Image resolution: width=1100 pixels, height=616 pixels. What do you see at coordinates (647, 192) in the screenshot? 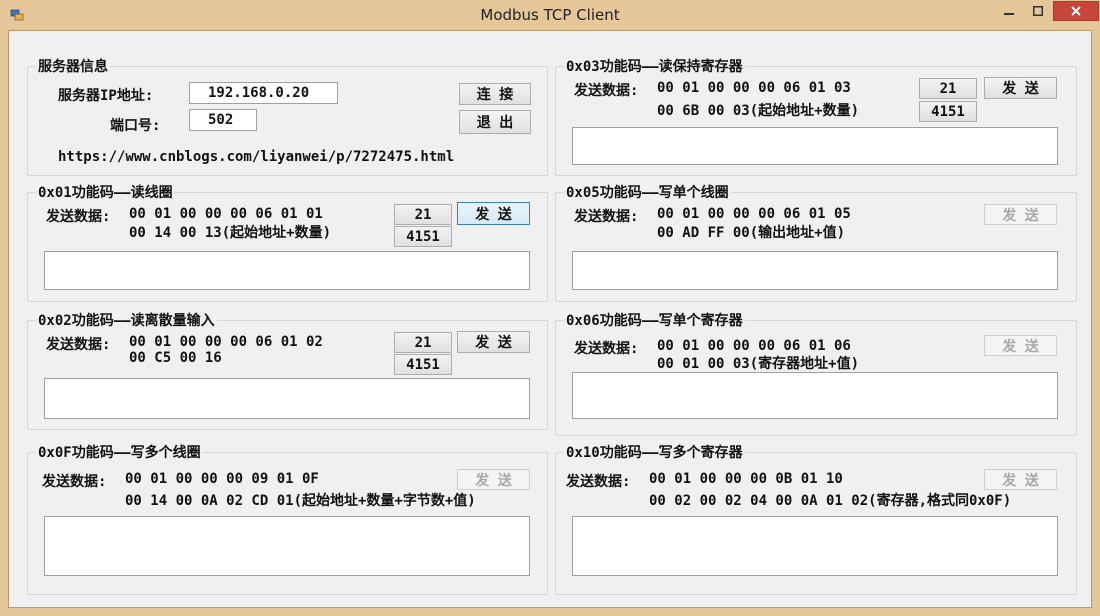
I see `fc05-title: 0x05功能码——写单个线圈` at bounding box center [647, 192].